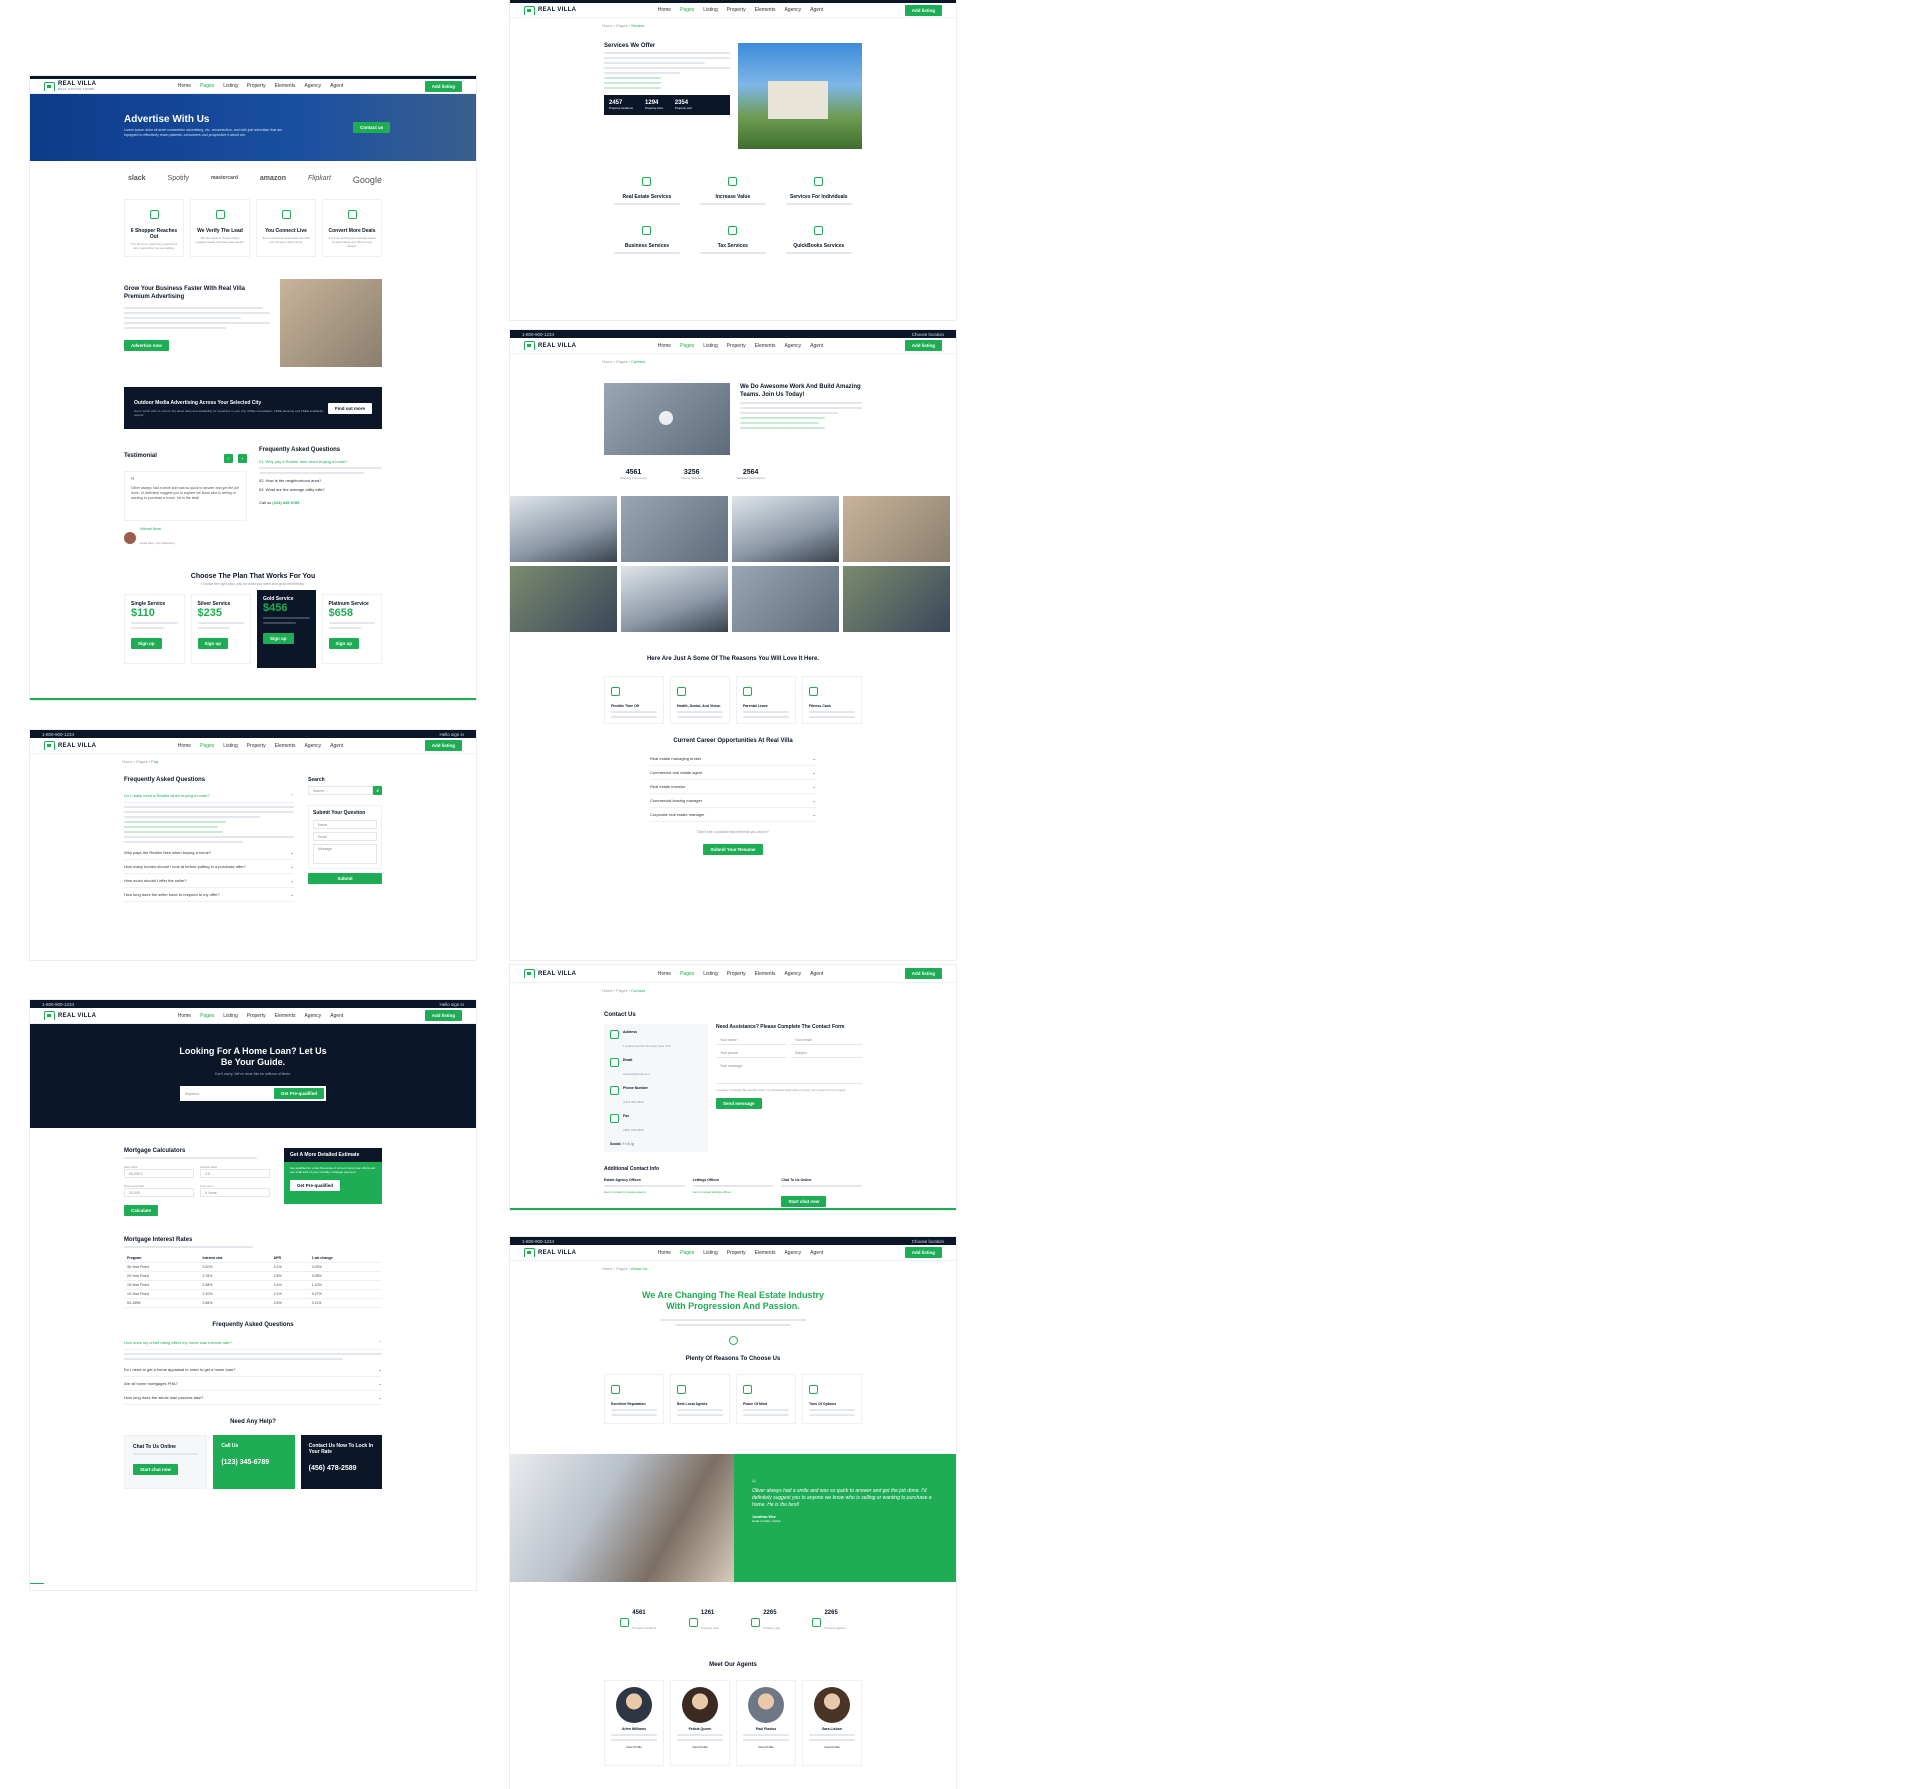 The width and height of the screenshot is (1920, 1789). What do you see at coordinates (320, 489) in the screenshot?
I see `faq-question: 03. What are the average utility bills?` at bounding box center [320, 489].